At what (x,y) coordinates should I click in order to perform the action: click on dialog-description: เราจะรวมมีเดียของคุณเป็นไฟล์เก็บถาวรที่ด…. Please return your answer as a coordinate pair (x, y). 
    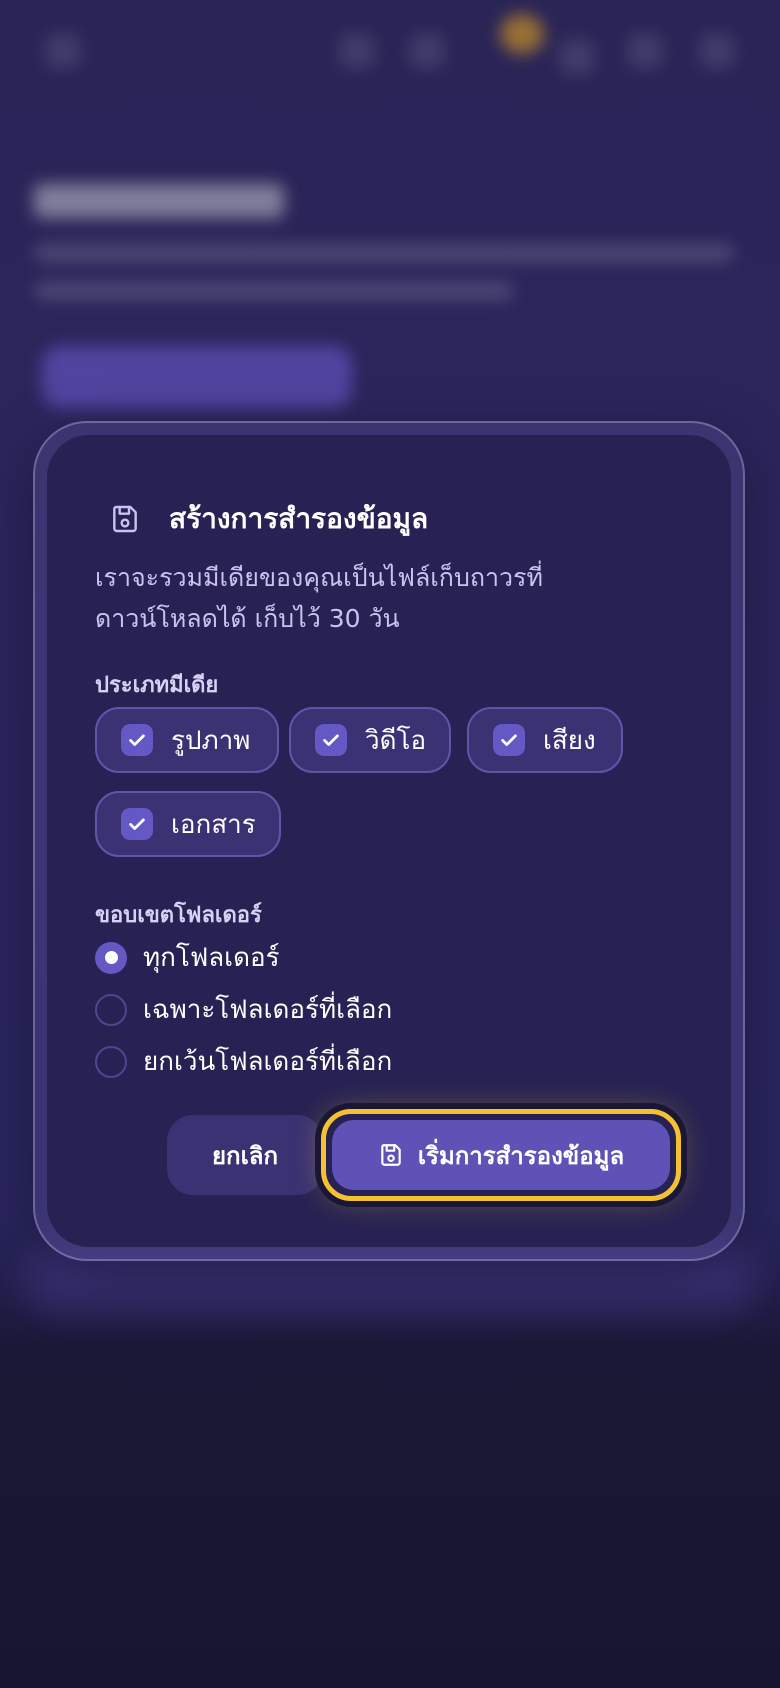
    Looking at the image, I should click on (319, 598).